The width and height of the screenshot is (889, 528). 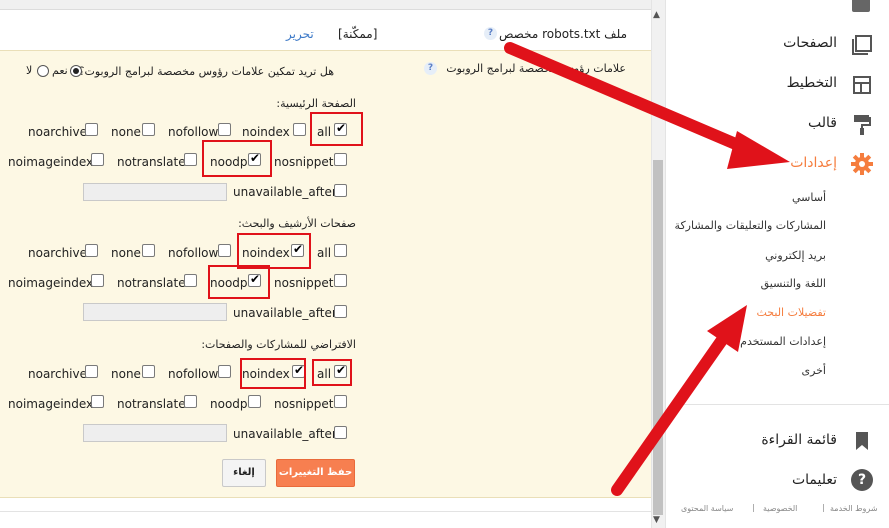 What do you see at coordinates (758, 150) in the screenshot?
I see `arrow-head` at bounding box center [758, 150].